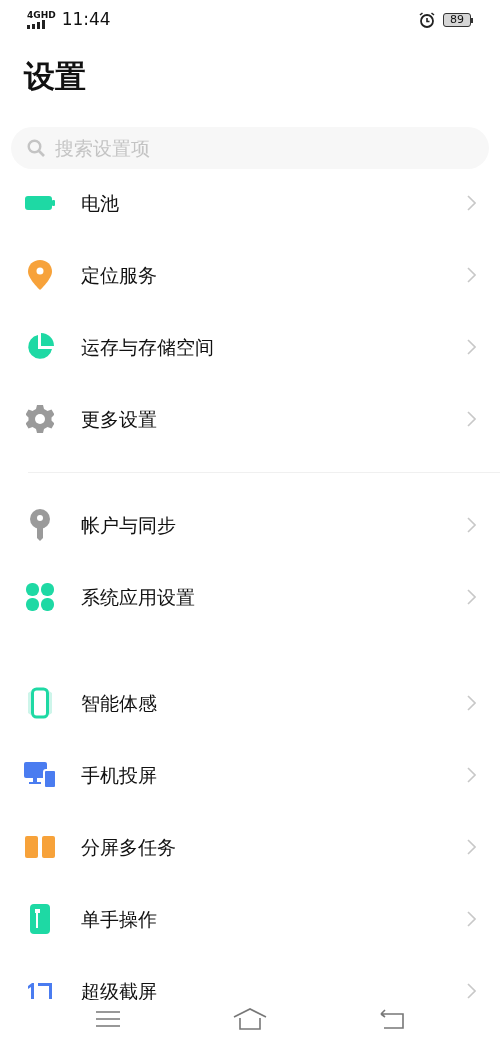 This screenshot has width=500, height=1038. Describe the element at coordinates (250, 525) in the screenshot. I see `settings-row: 帐户与同步` at that location.